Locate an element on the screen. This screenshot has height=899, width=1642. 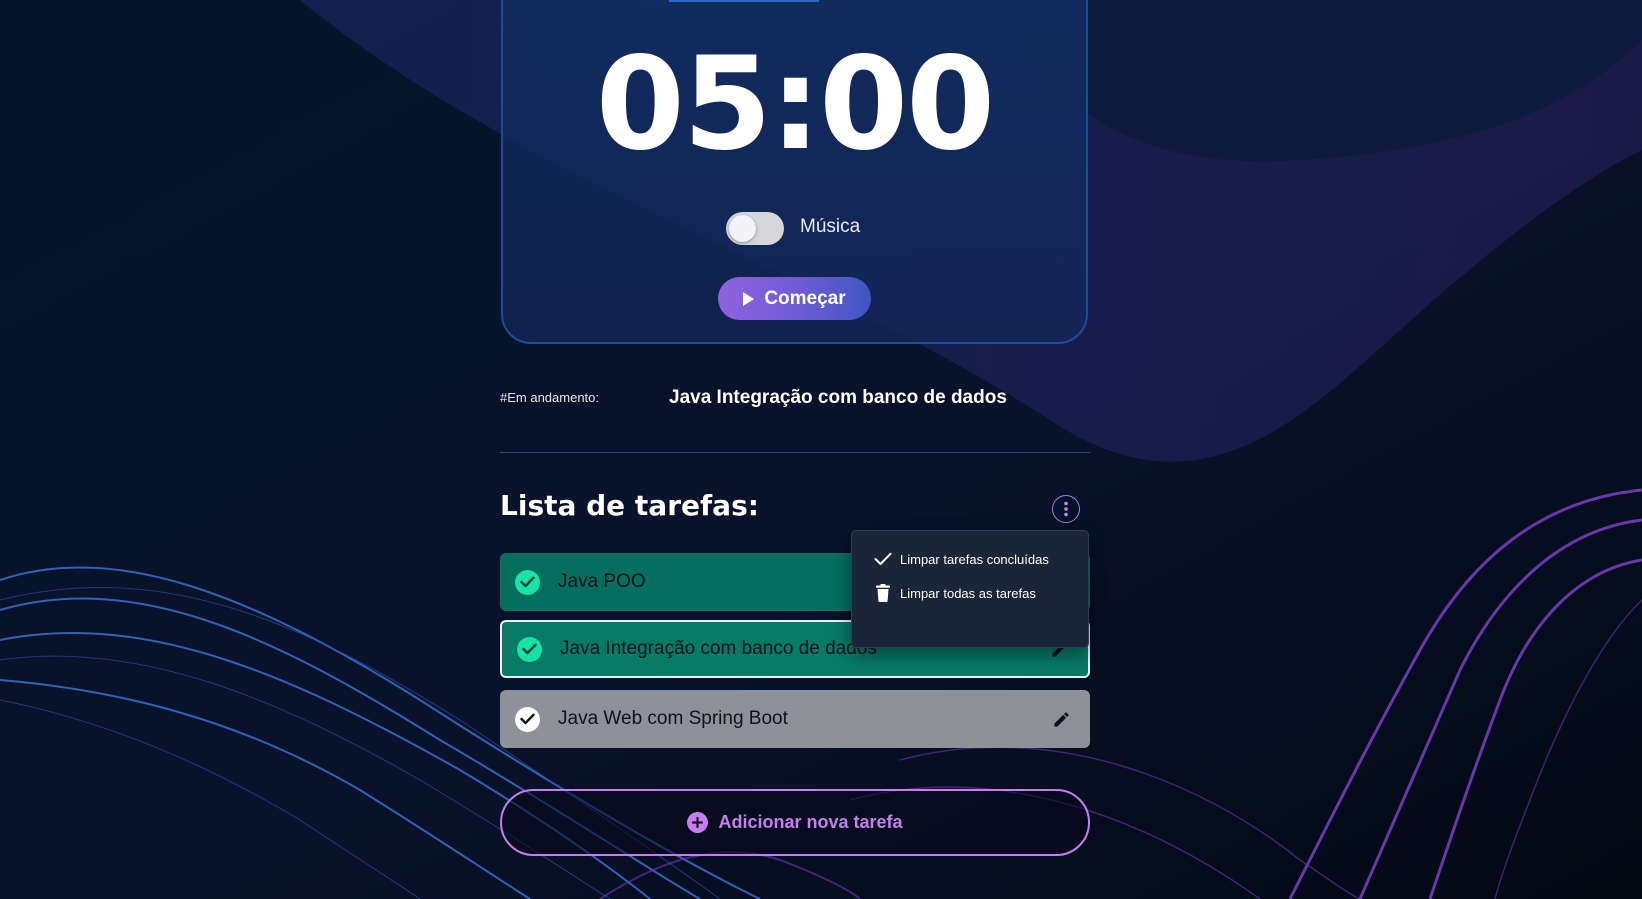
menu-item-clear-completed: Limpar tarefas concluídas is located at coordinates (971, 559).